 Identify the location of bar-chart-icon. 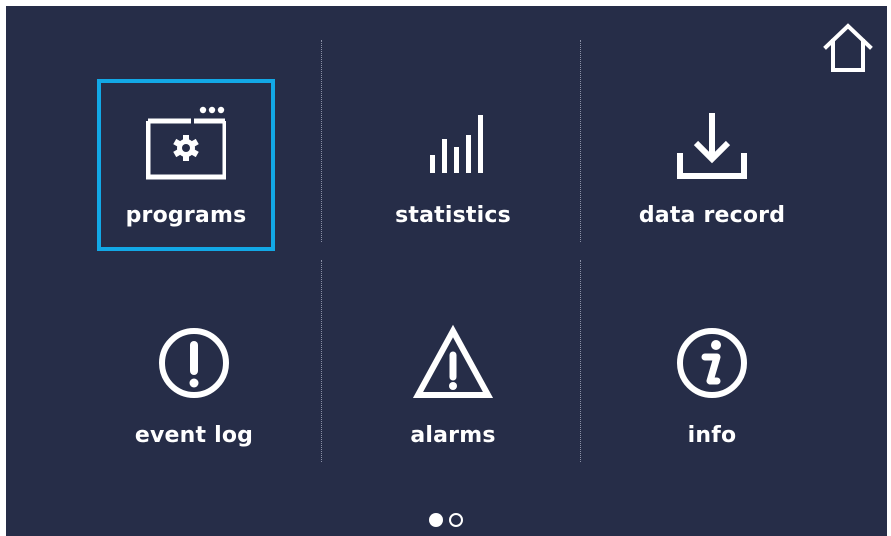
(456, 144).